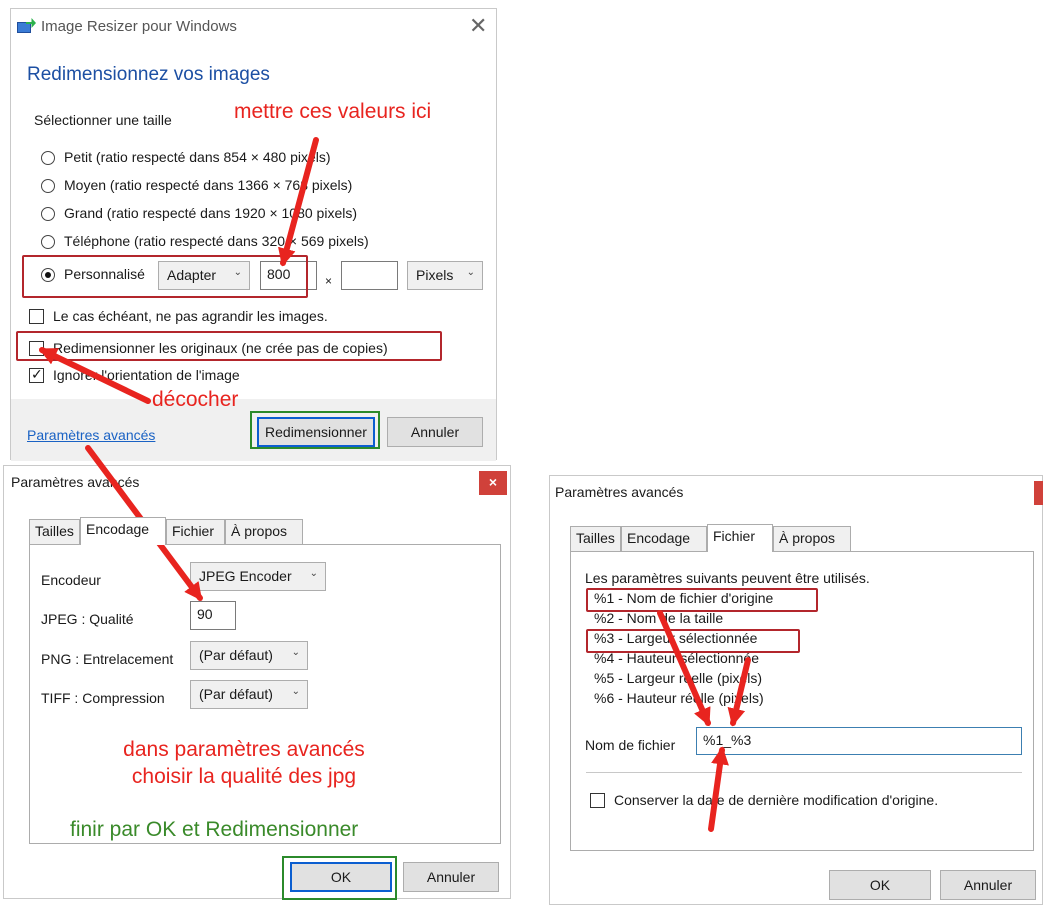  Describe the element at coordinates (107, 659) in the screenshot. I see `png-interlace-label: PNG : Entrelacement` at that location.